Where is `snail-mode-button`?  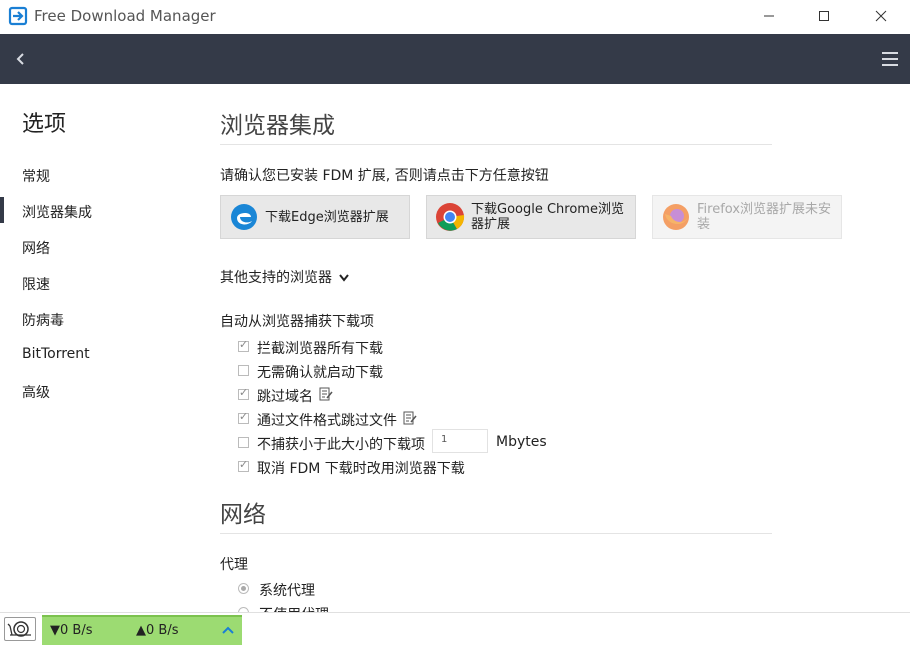 snail-mode-button is located at coordinates (20, 629).